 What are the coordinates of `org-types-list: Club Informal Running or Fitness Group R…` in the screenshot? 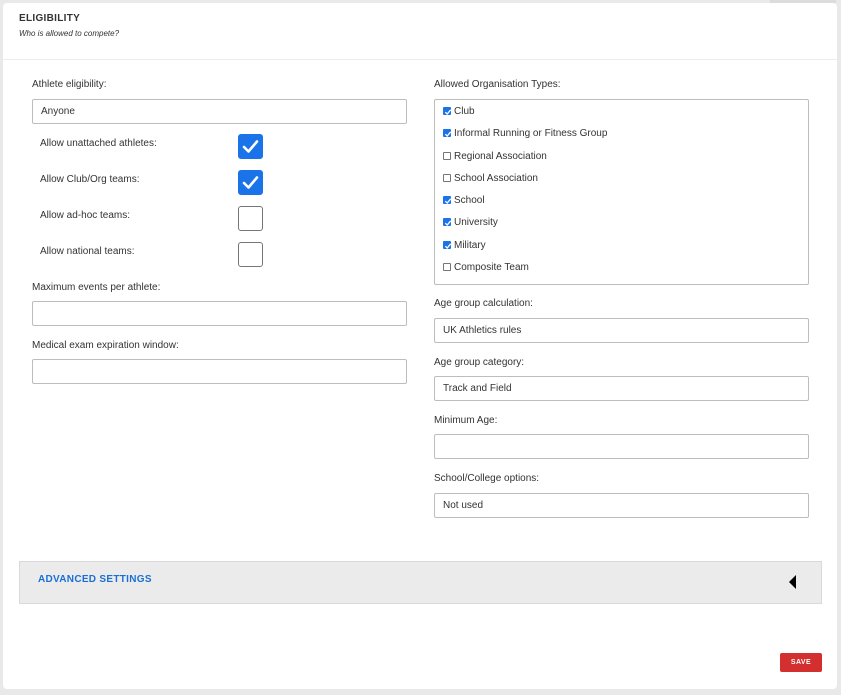 It's located at (621, 192).